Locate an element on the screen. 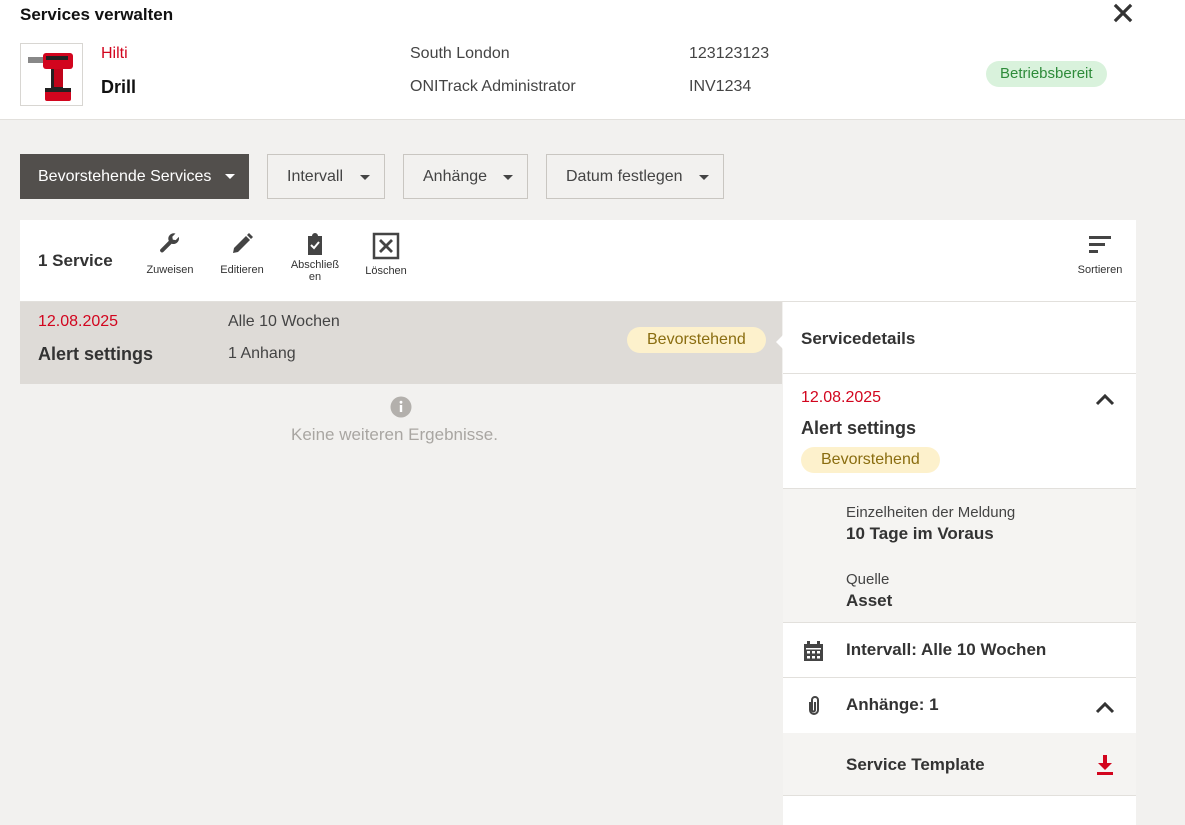  delete-button: Löschen is located at coordinates (386, 254).